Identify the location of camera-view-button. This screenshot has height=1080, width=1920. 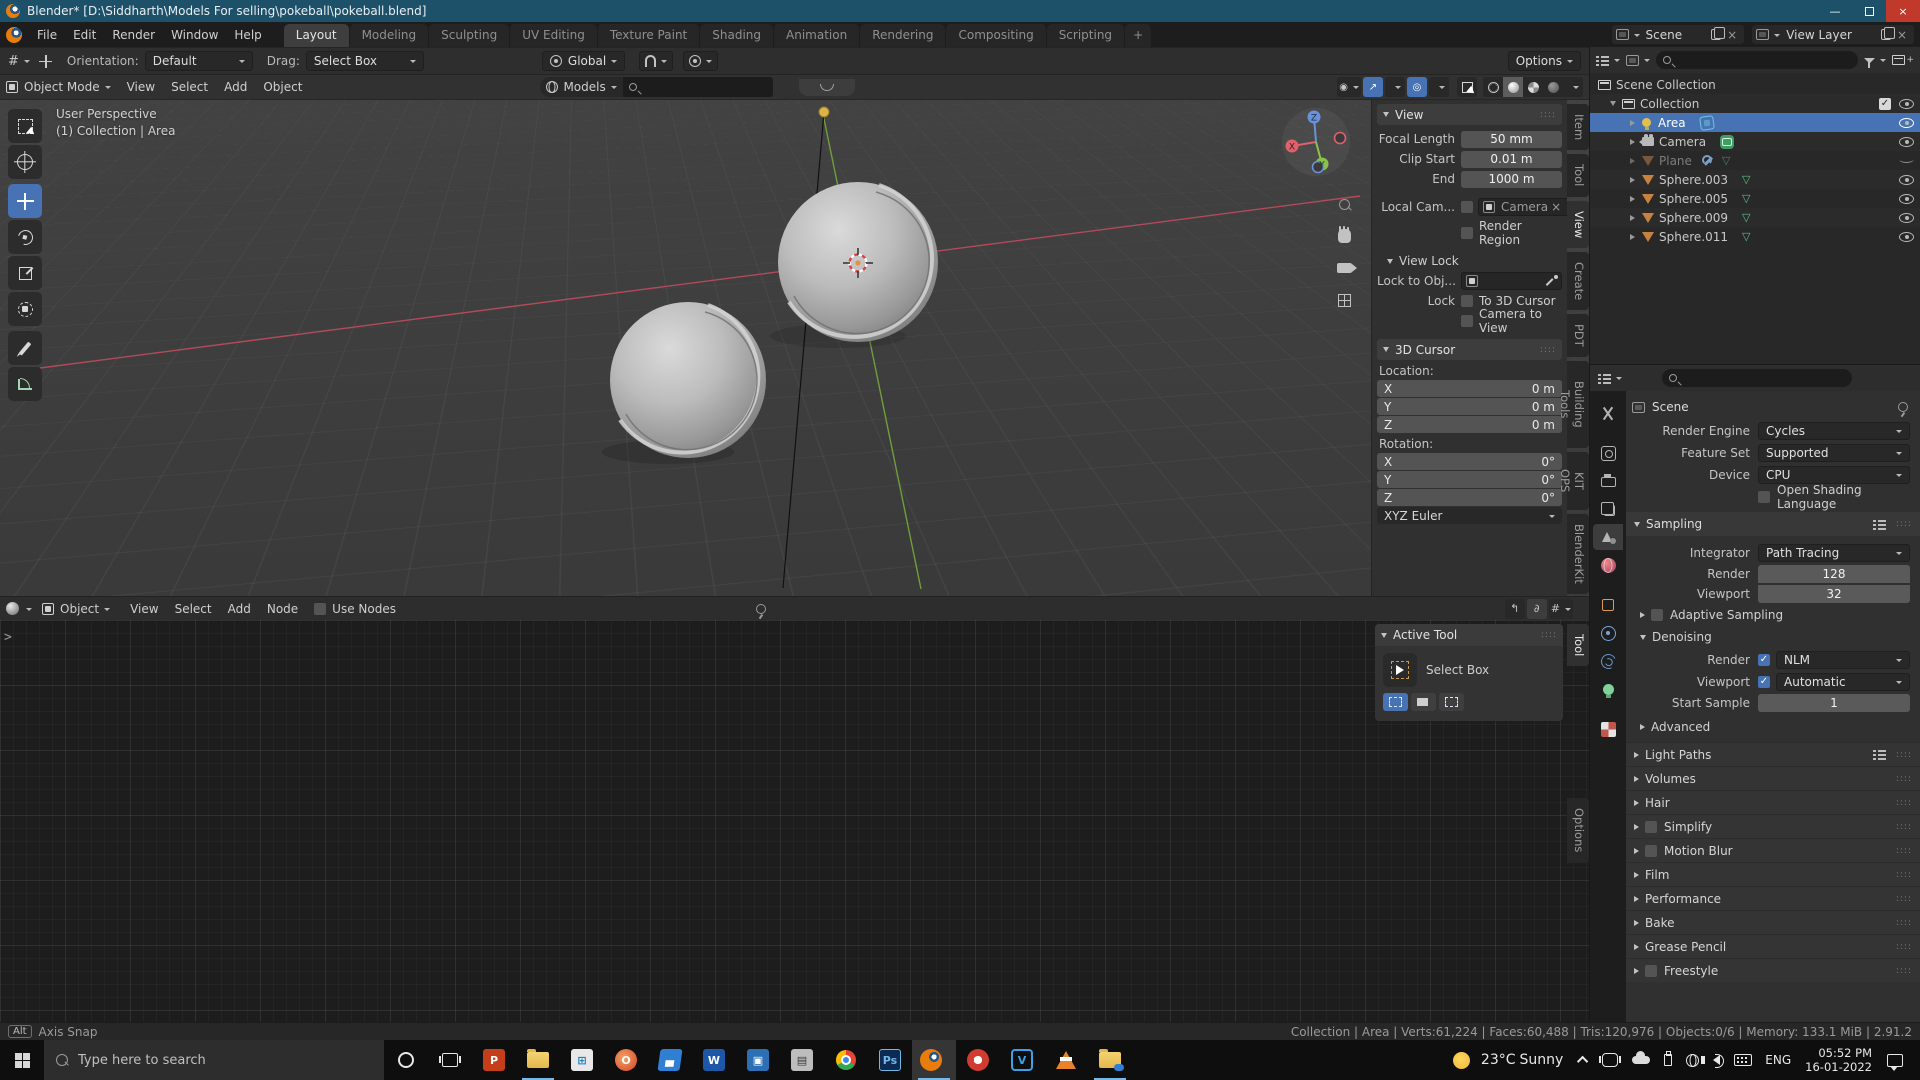
(1344, 268).